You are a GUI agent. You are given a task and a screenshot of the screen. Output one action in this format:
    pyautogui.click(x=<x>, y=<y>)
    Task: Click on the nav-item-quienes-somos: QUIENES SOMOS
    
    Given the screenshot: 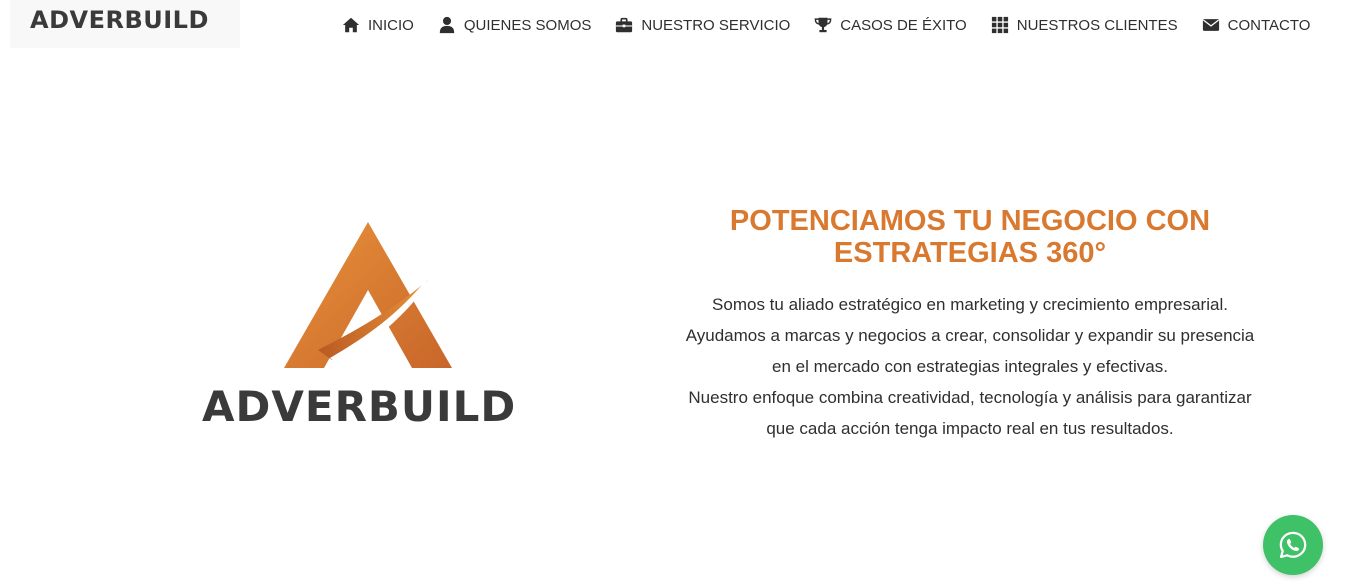 What is the action you would take?
    pyautogui.click(x=515, y=25)
    